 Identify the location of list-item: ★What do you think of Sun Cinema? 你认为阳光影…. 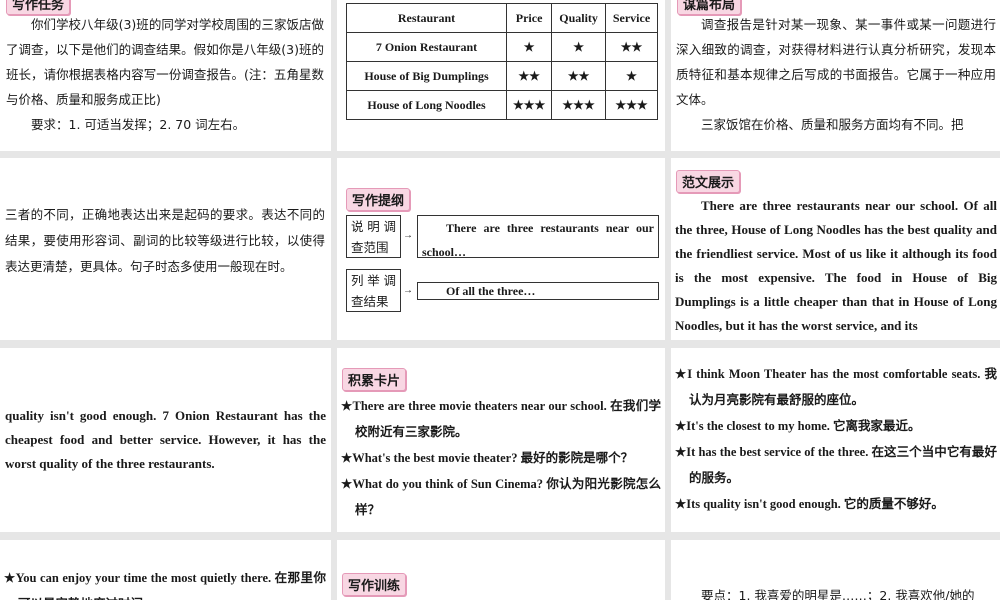
(501, 497).